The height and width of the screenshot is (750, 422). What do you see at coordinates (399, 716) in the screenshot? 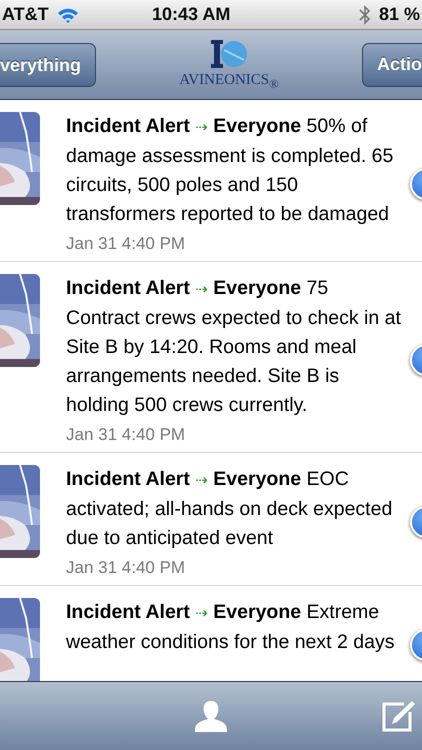
I see `compose-icon` at bounding box center [399, 716].